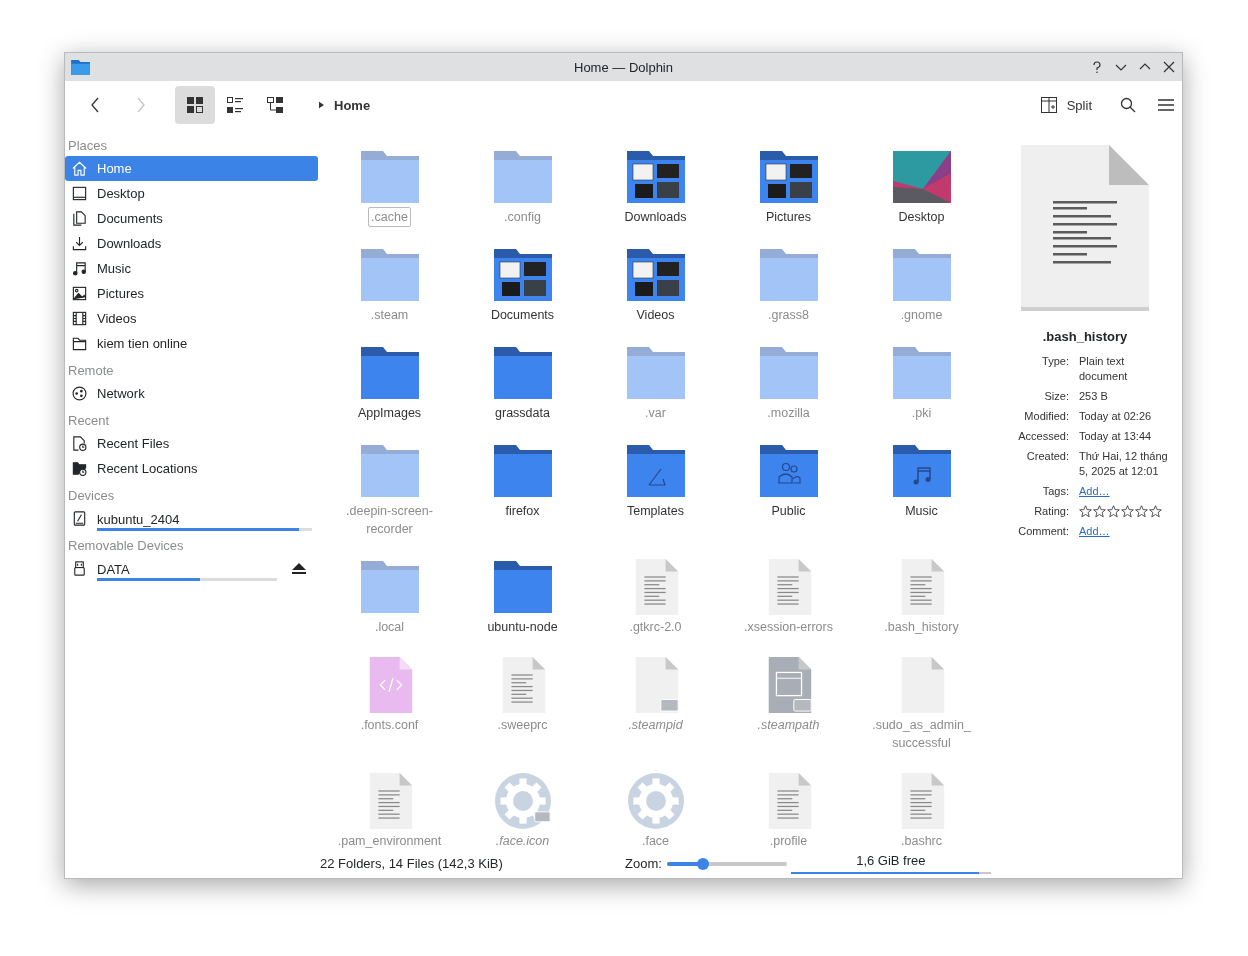 This screenshot has height=956, width=1248. I want to click on status-summary: 22 Folders, 14 Files (142,3 KiB), so click(412, 863).